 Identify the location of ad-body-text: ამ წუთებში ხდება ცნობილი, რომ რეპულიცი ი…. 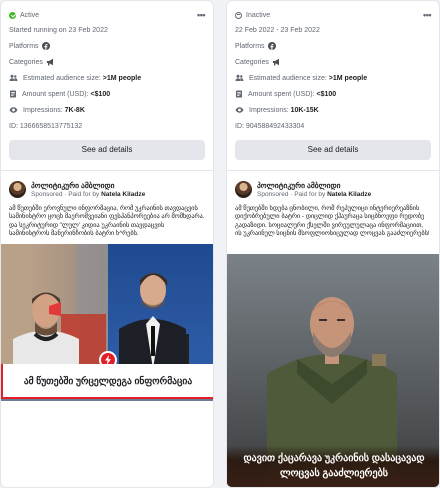
(332, 221).